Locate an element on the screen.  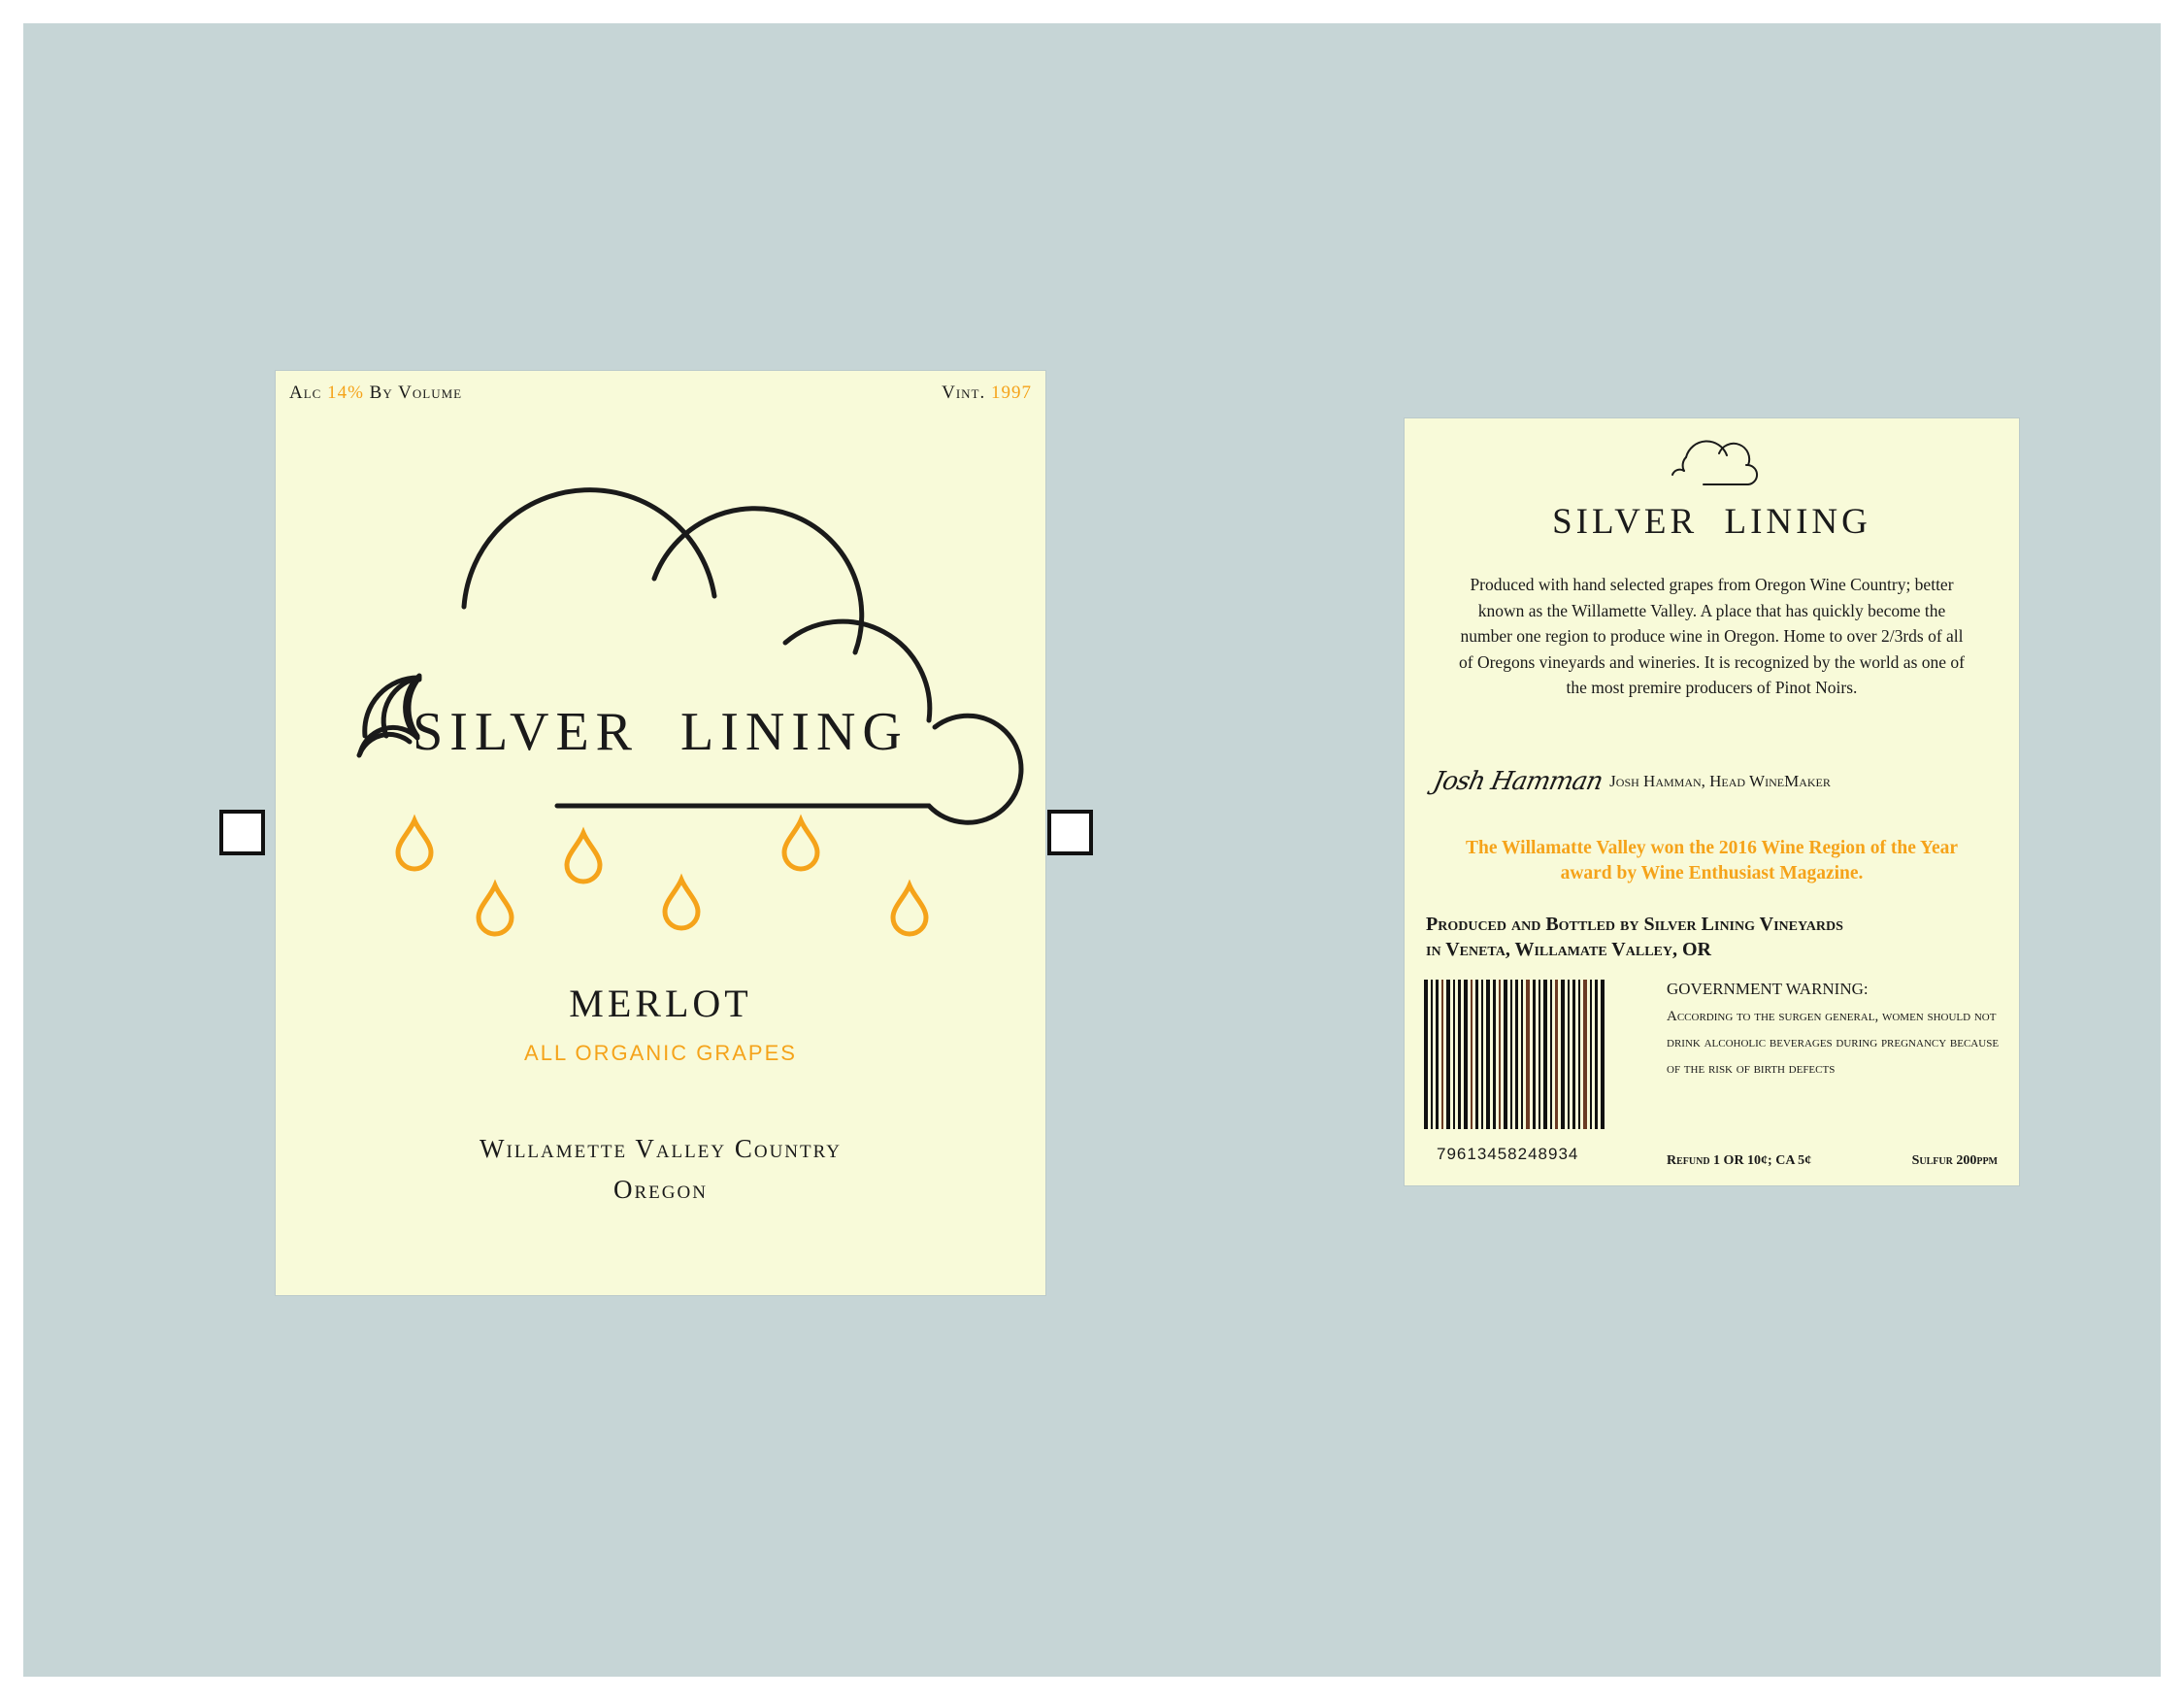
barcode is located at coordinates (1514, 1054).